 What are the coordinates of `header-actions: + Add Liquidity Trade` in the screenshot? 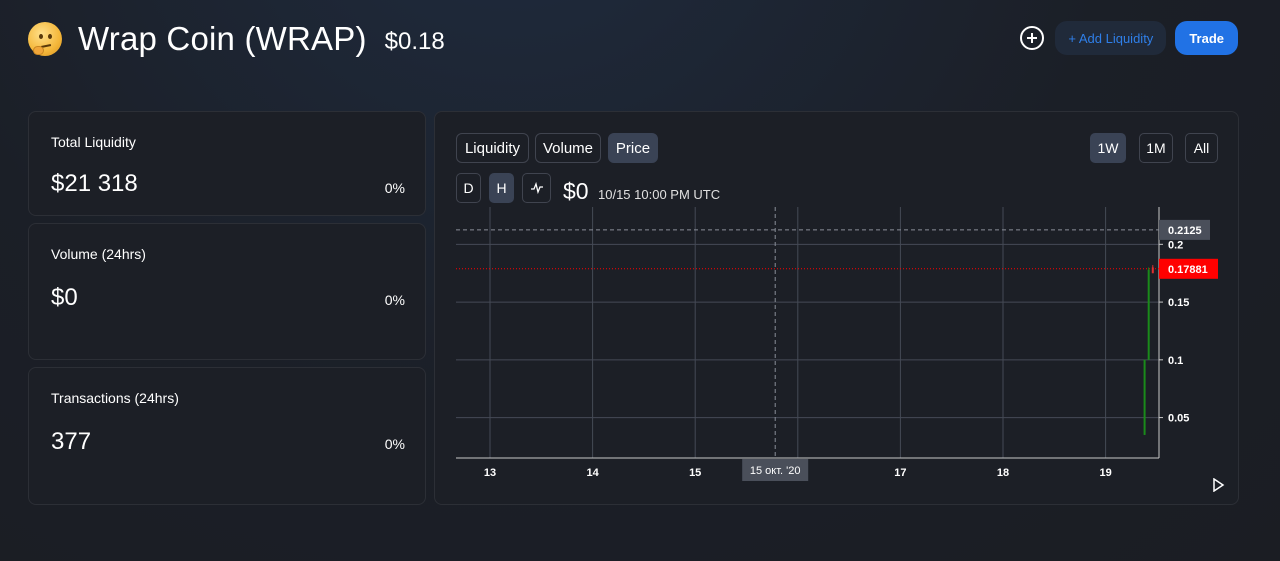 It's located at (1129, 38).